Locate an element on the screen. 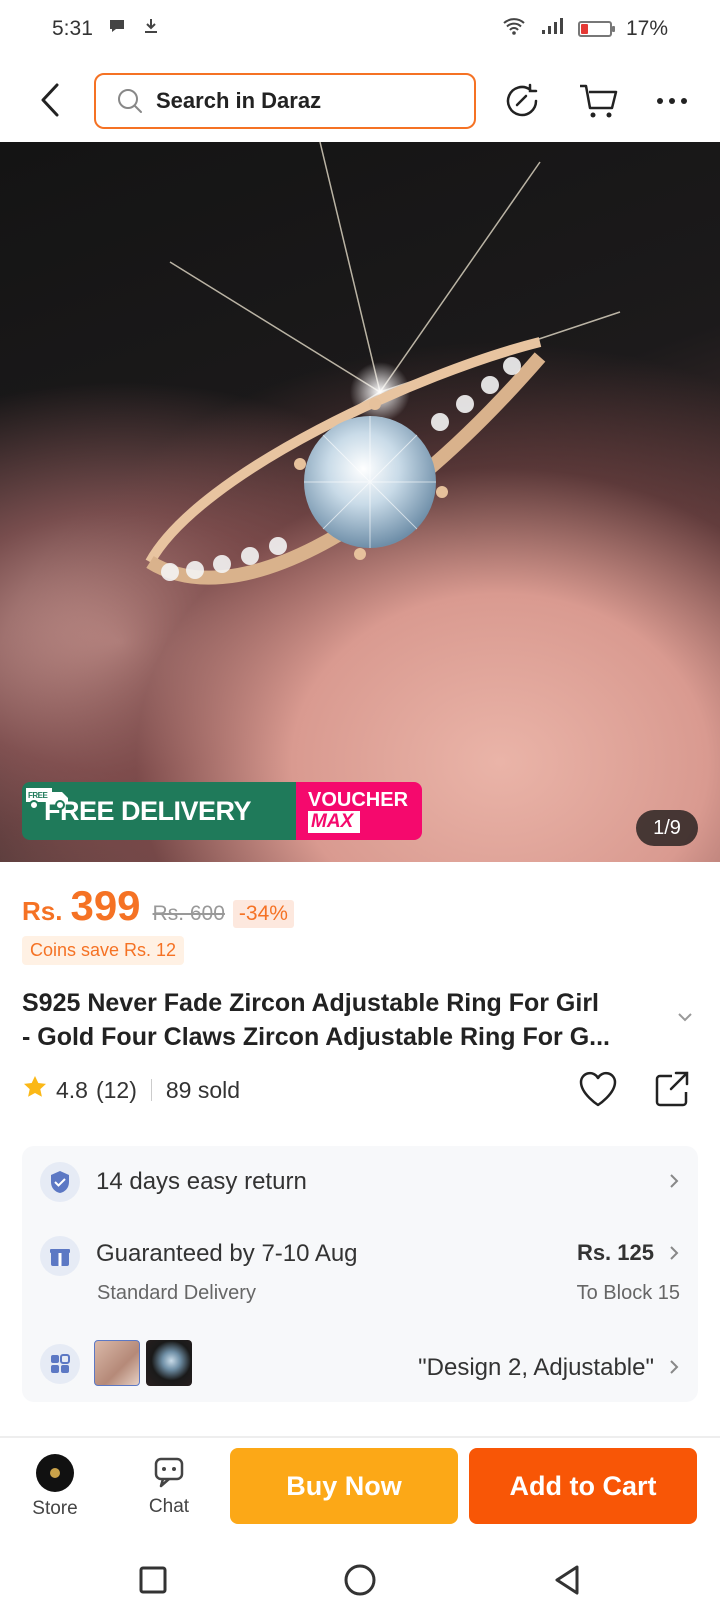  store-logo is located at coordinates (55, 1473).